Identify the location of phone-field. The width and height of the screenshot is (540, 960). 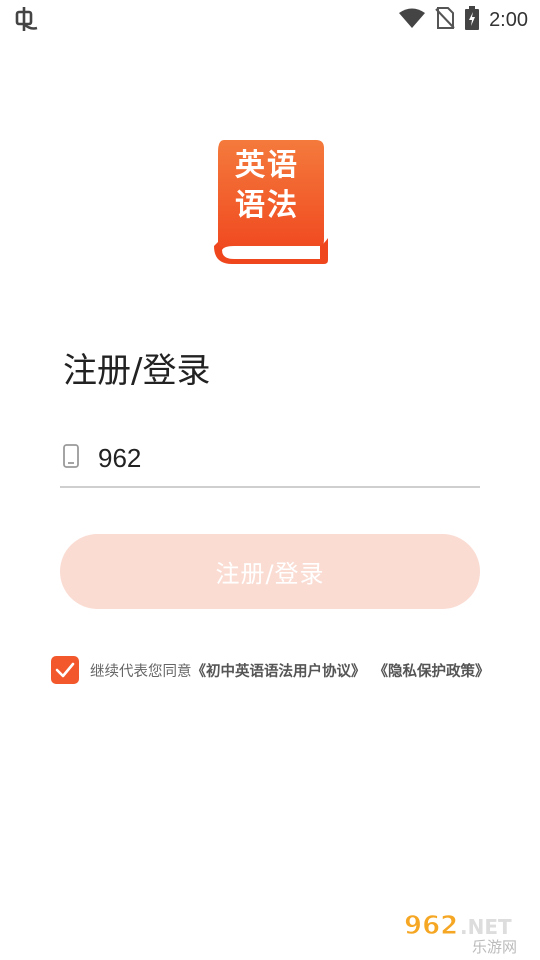
(270, 459).